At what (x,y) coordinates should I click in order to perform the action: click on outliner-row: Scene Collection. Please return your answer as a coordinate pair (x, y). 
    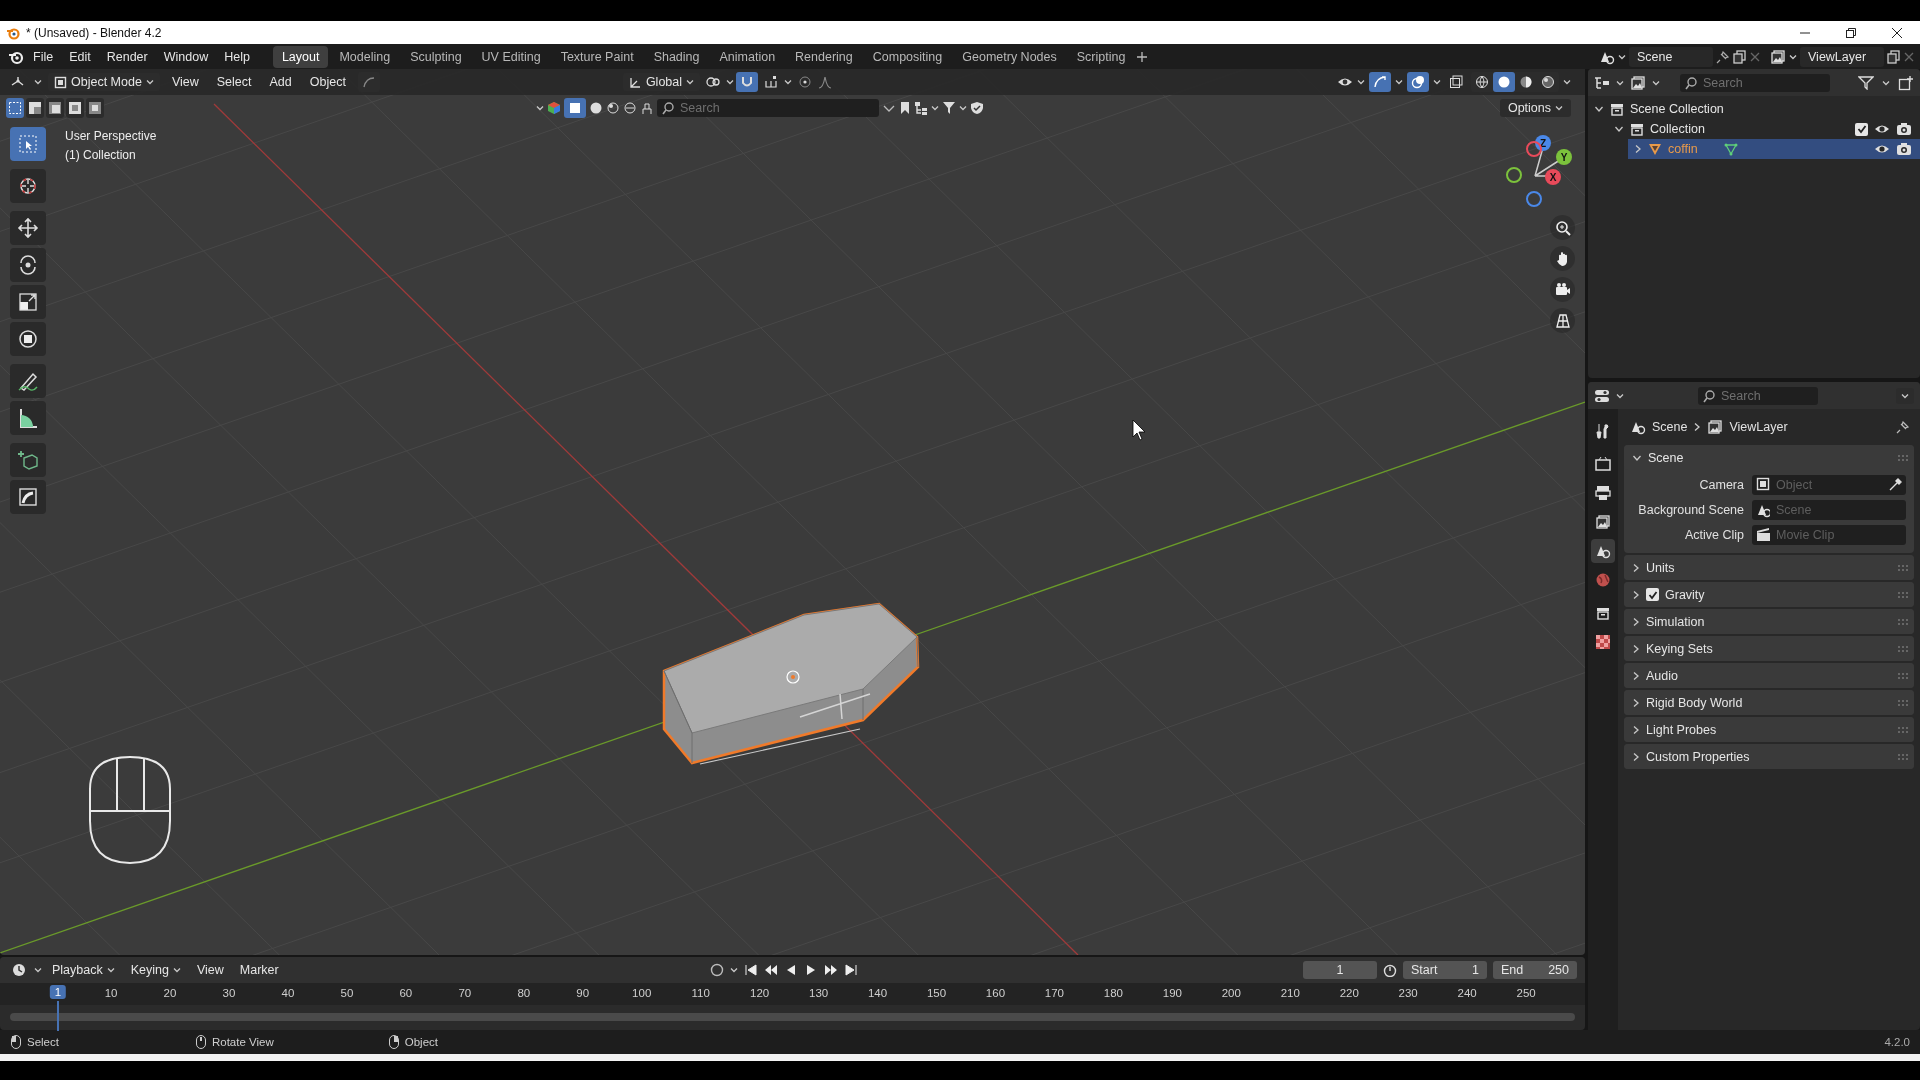
    Looking at the image, I should click on (1754, 109).